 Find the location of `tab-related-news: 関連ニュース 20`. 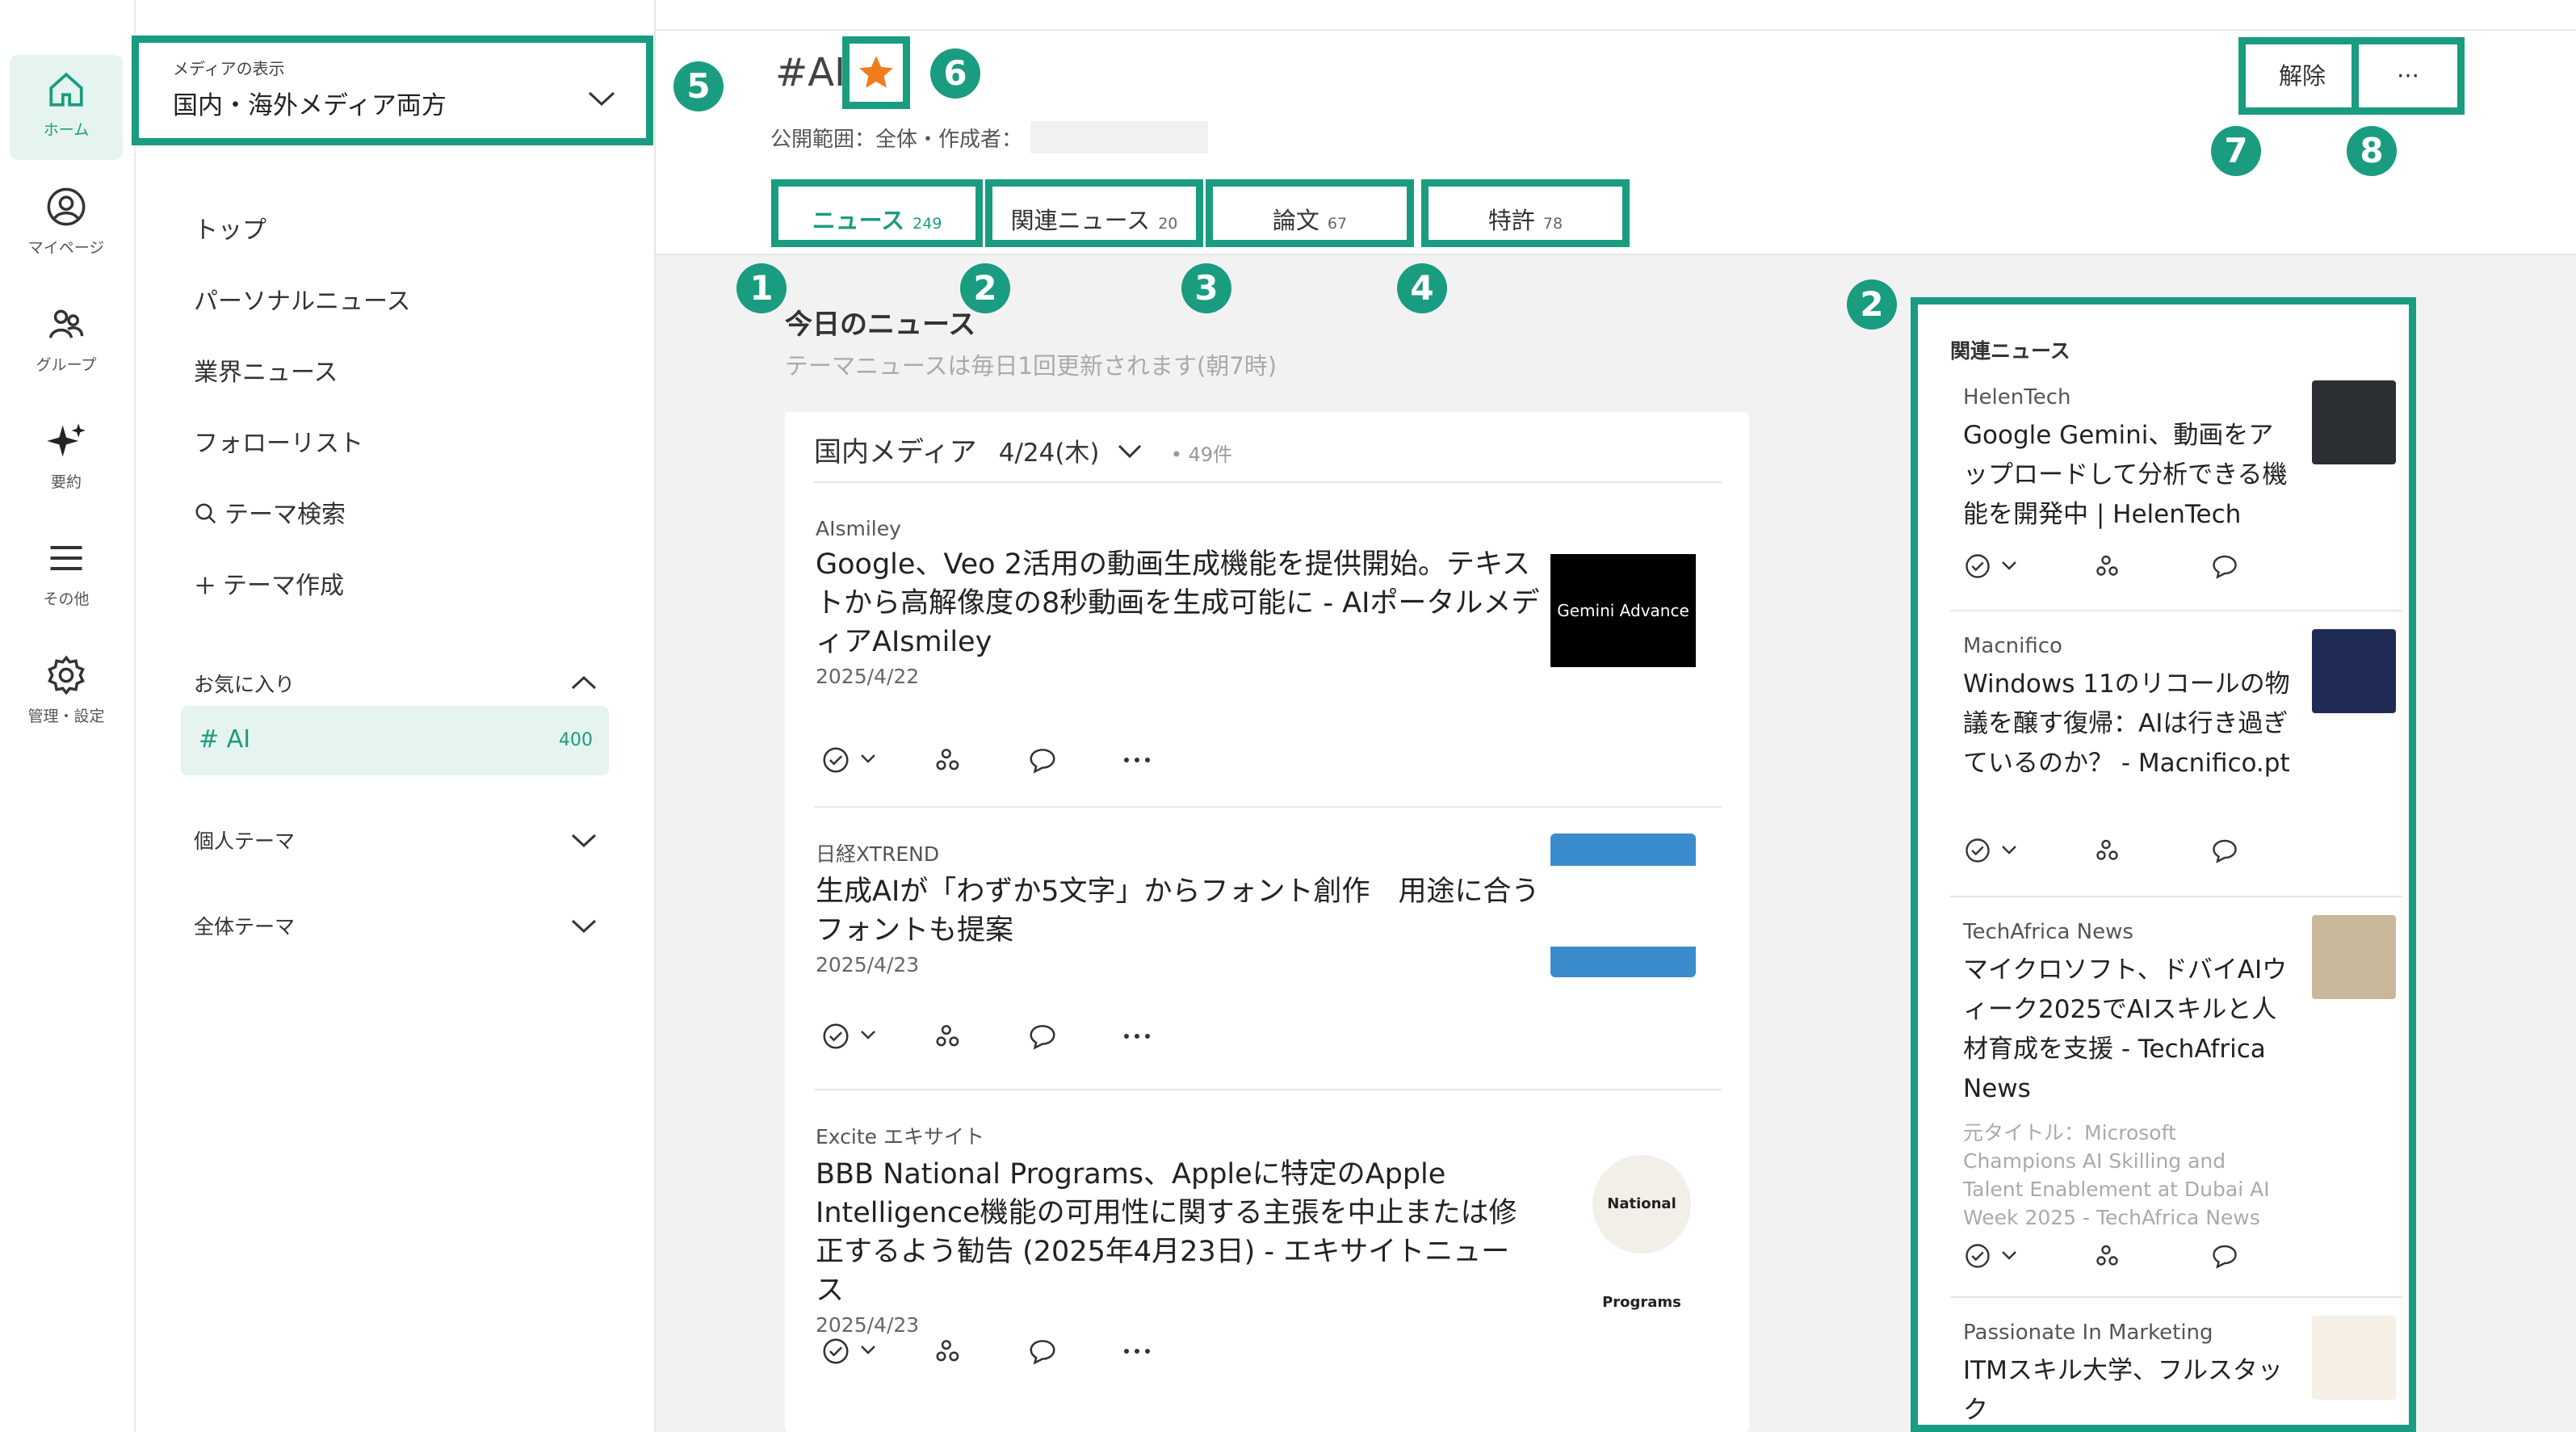

tab-related-news: 関連ニュース 20 is located at coordinates (1094, 213).